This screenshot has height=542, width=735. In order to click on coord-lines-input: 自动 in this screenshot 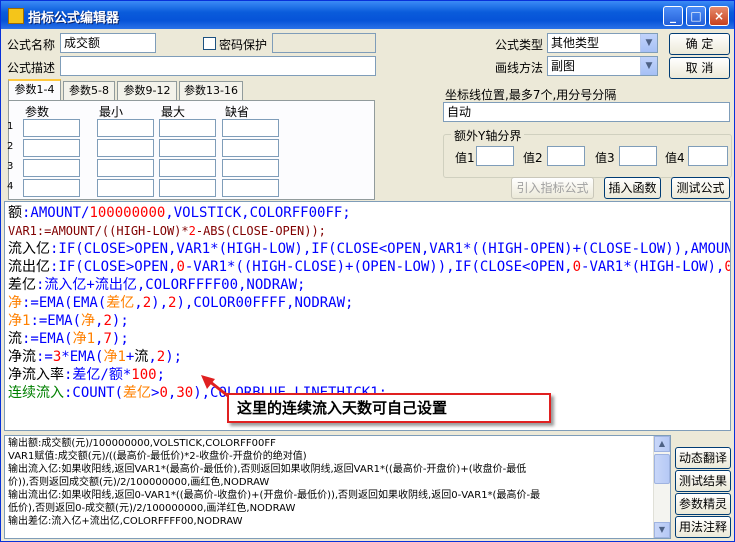, I will do `click(586, 112)`.